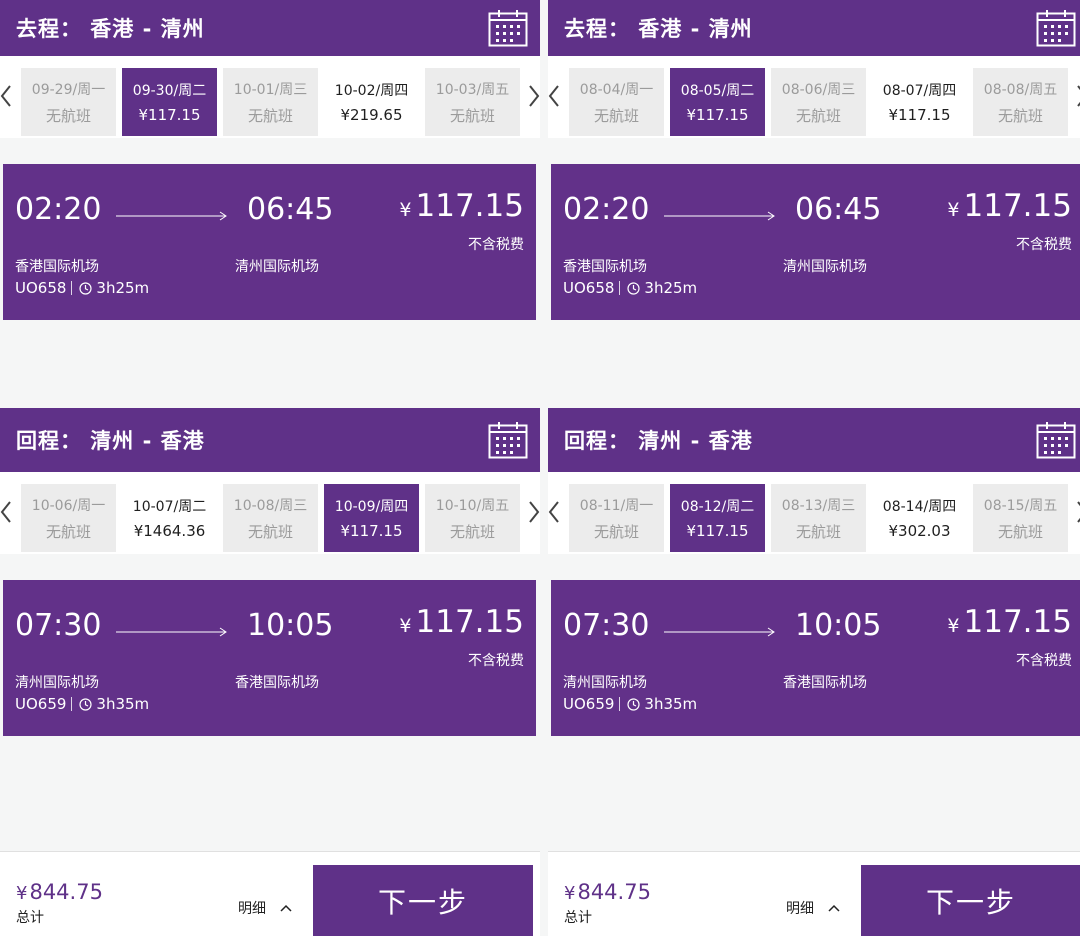 The width and height of the screenshot is (1080, 936). What do you see at coordinates (605, 267) in the screenshot?
I see `departure-airport: 香港国际机场` at bounding box center [605, 267].